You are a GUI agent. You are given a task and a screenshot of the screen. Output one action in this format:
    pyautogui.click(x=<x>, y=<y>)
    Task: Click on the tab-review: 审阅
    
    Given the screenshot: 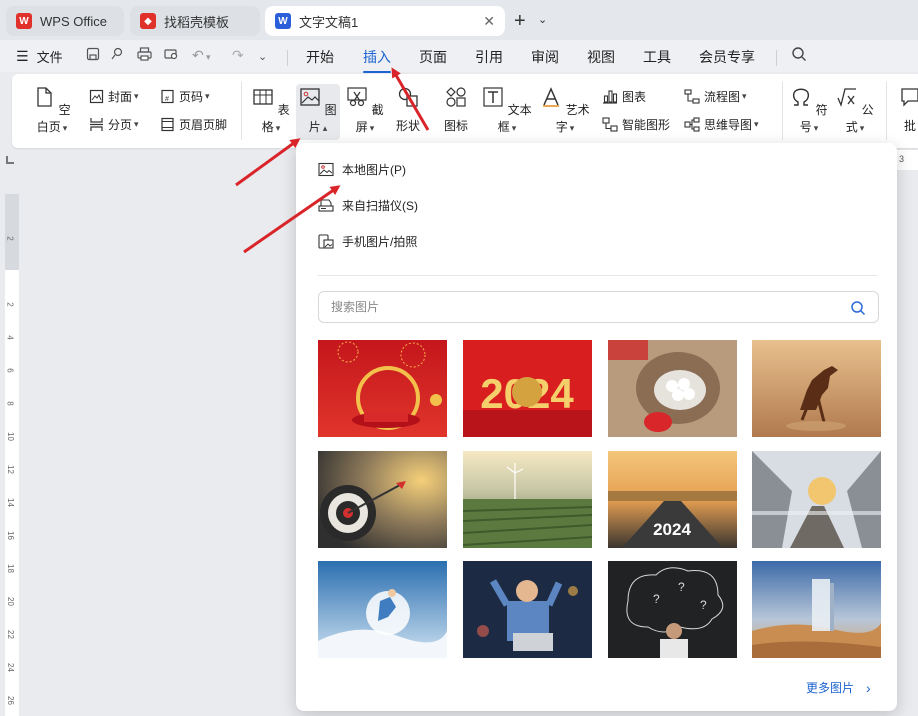 What is the action you would take?
    pyautogui.click(x=545, y=57)
    